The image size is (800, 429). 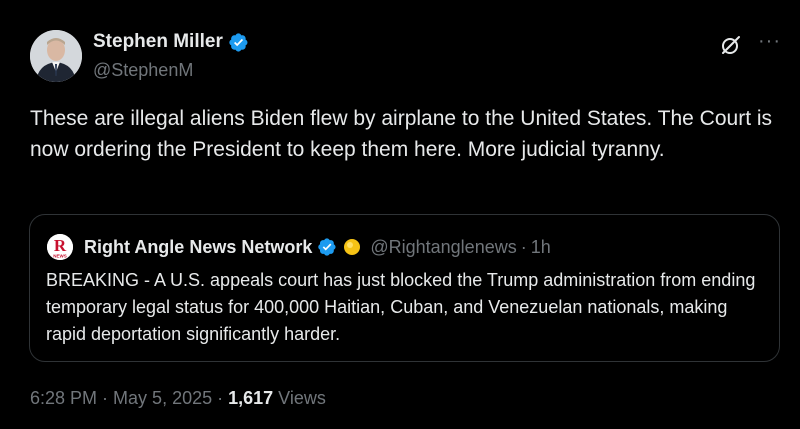 What do you see at coordinates (541, 247) in the screenshot?
I see `quote-timestamp: 1h` at bounding box center [541, 247].